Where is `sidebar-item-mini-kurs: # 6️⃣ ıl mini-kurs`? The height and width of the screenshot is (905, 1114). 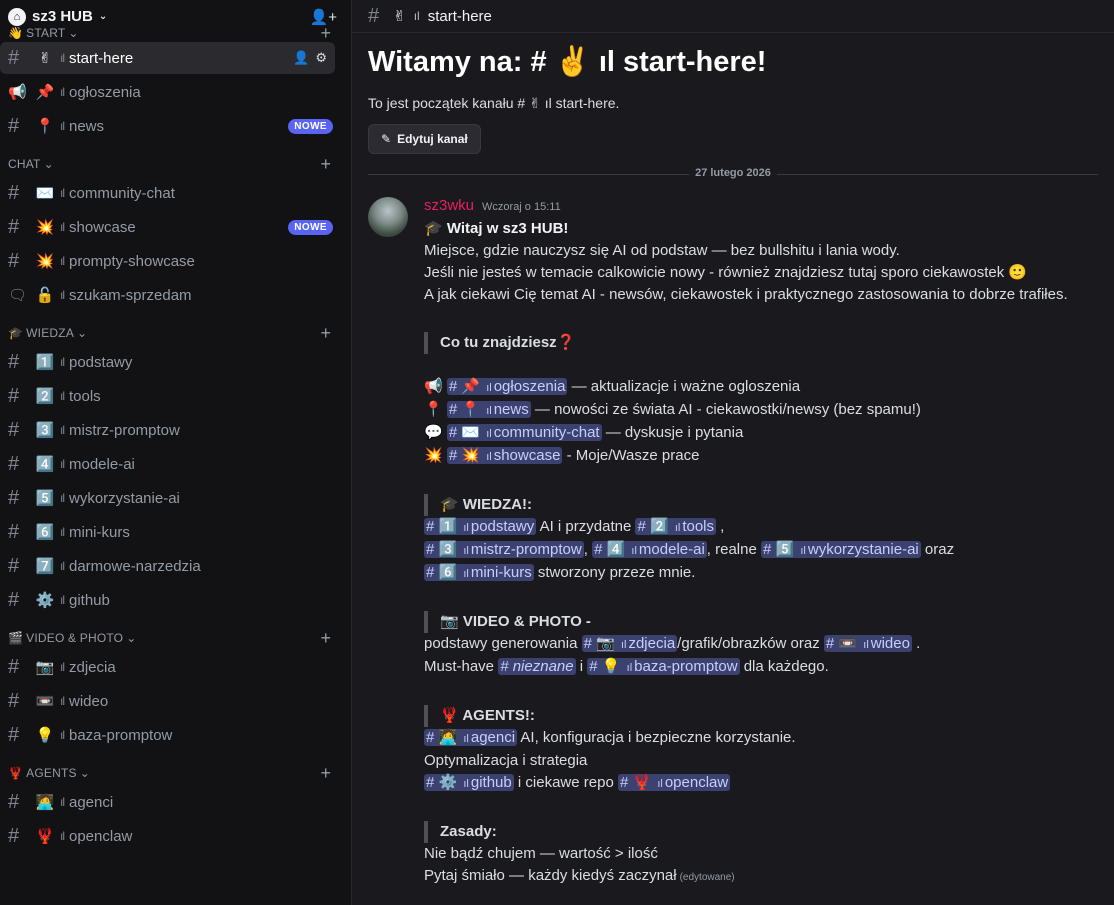 sidebar-item-mini-kurs: # 6️⃣ ıl mini-kurs is located at coordinates (171, 532).